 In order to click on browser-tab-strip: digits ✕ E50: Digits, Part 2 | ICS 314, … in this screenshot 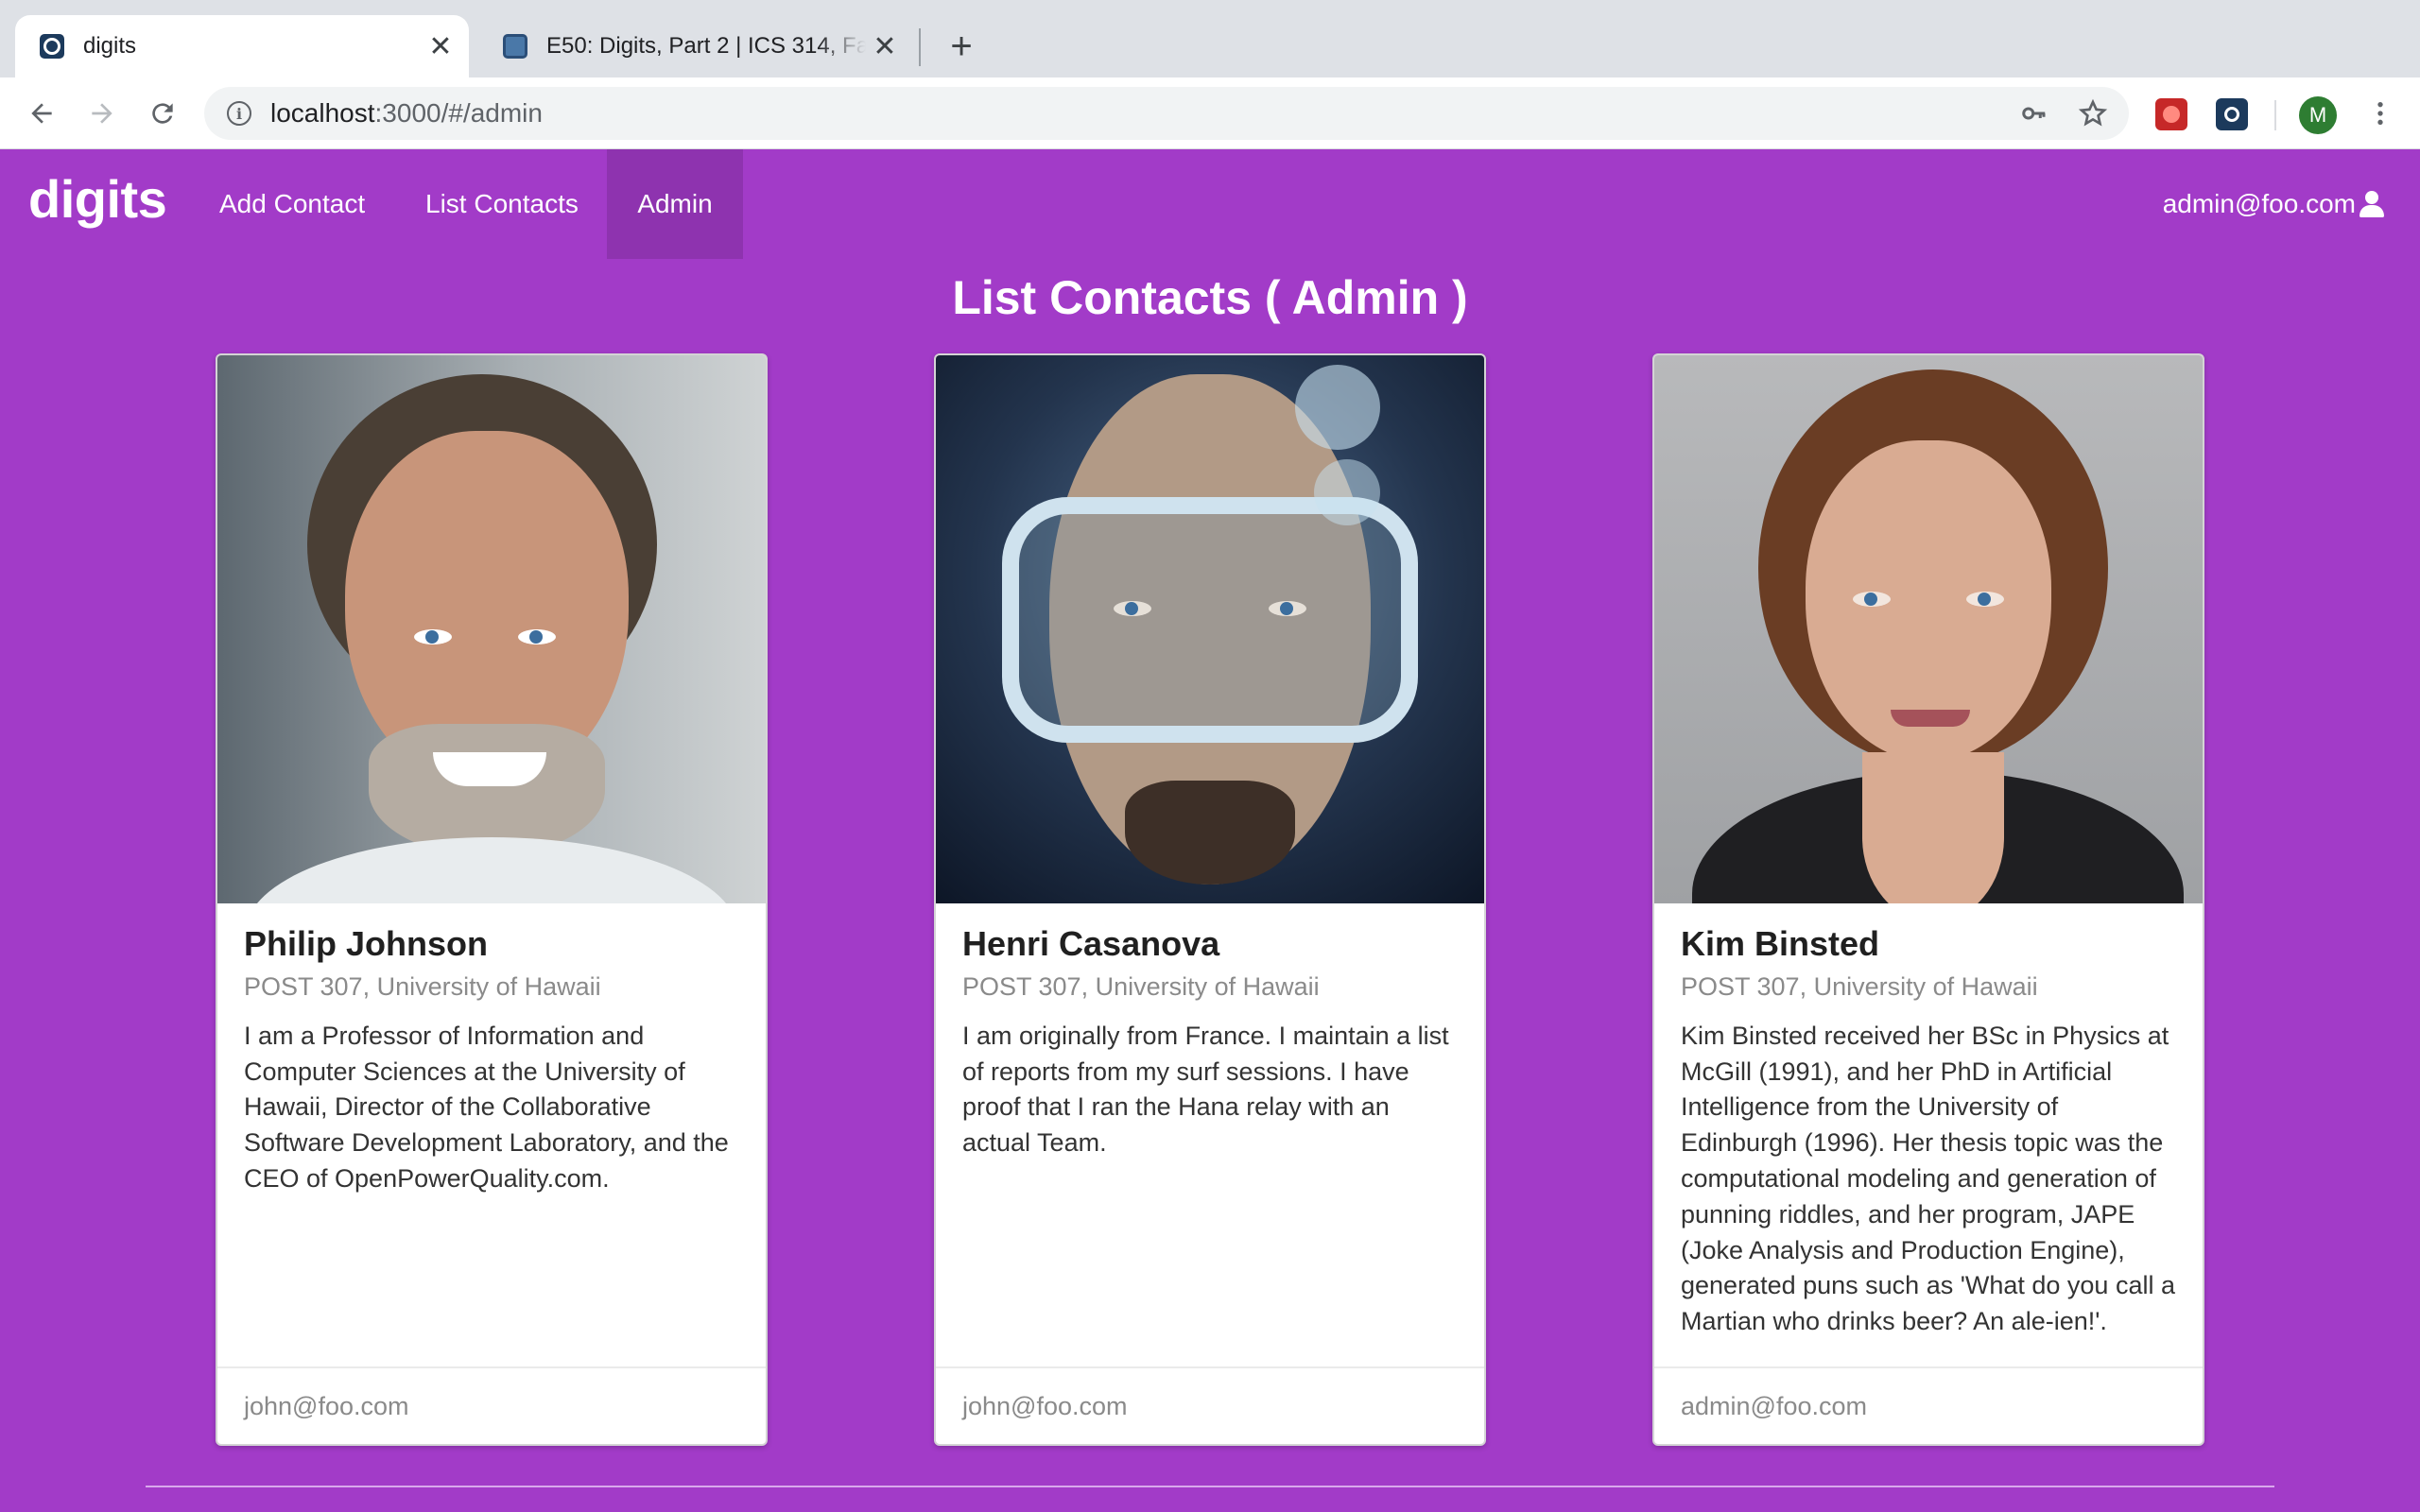, I will do `click(1210, 38)`.